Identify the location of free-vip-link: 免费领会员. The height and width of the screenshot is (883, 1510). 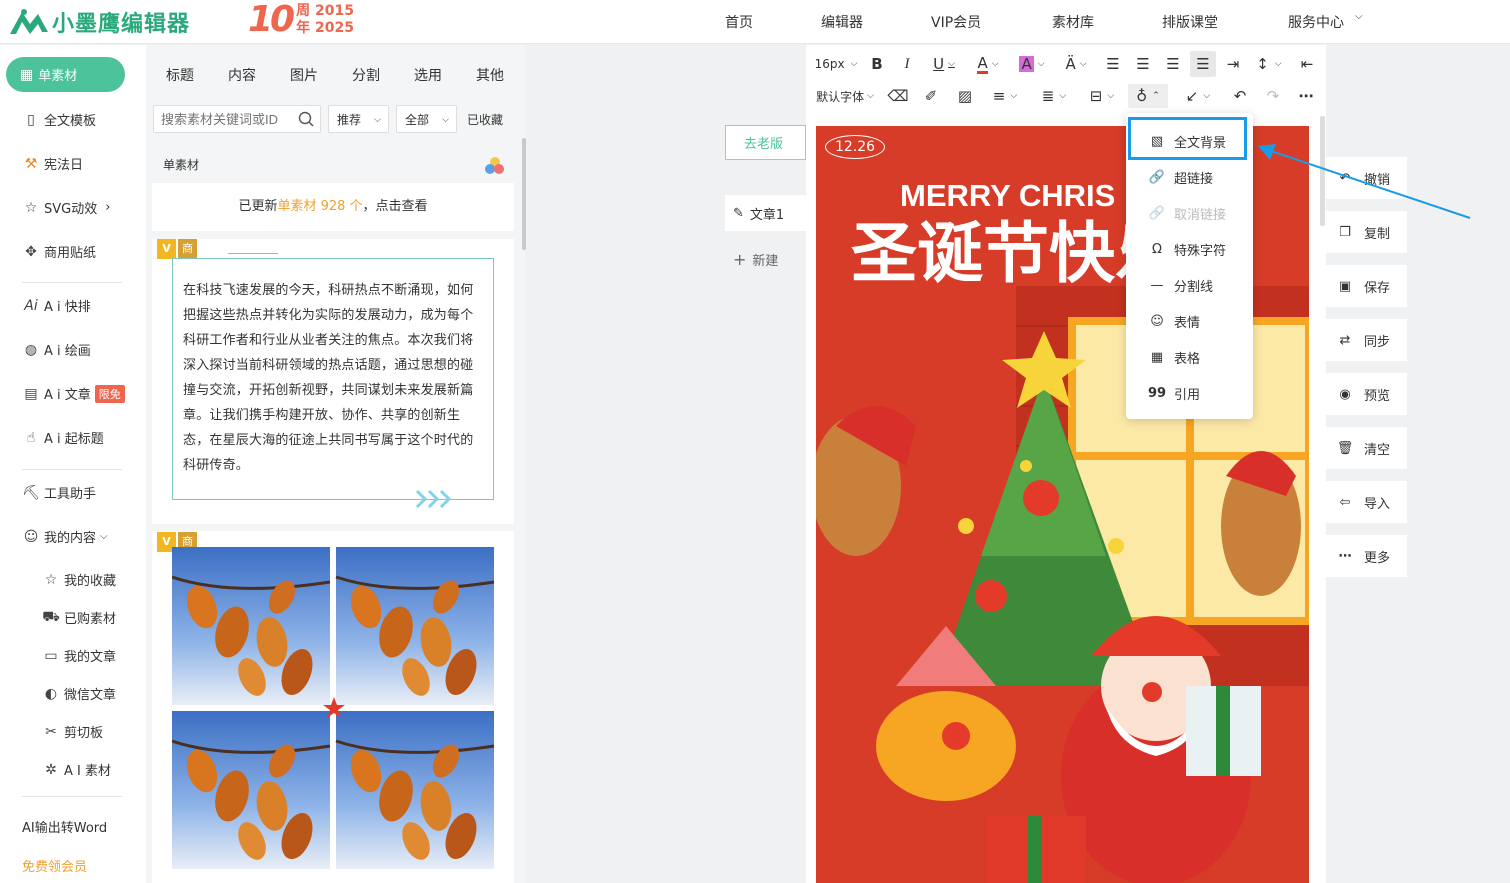
(54, 865).